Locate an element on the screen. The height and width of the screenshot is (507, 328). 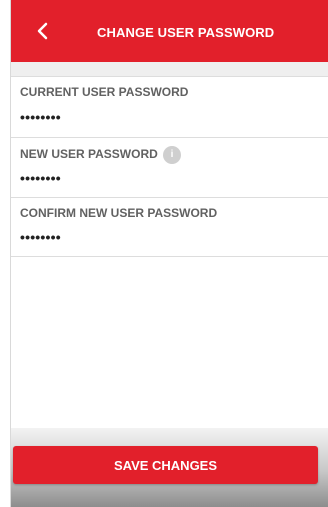
header-divider-strip is located at coordinates (169, 69).